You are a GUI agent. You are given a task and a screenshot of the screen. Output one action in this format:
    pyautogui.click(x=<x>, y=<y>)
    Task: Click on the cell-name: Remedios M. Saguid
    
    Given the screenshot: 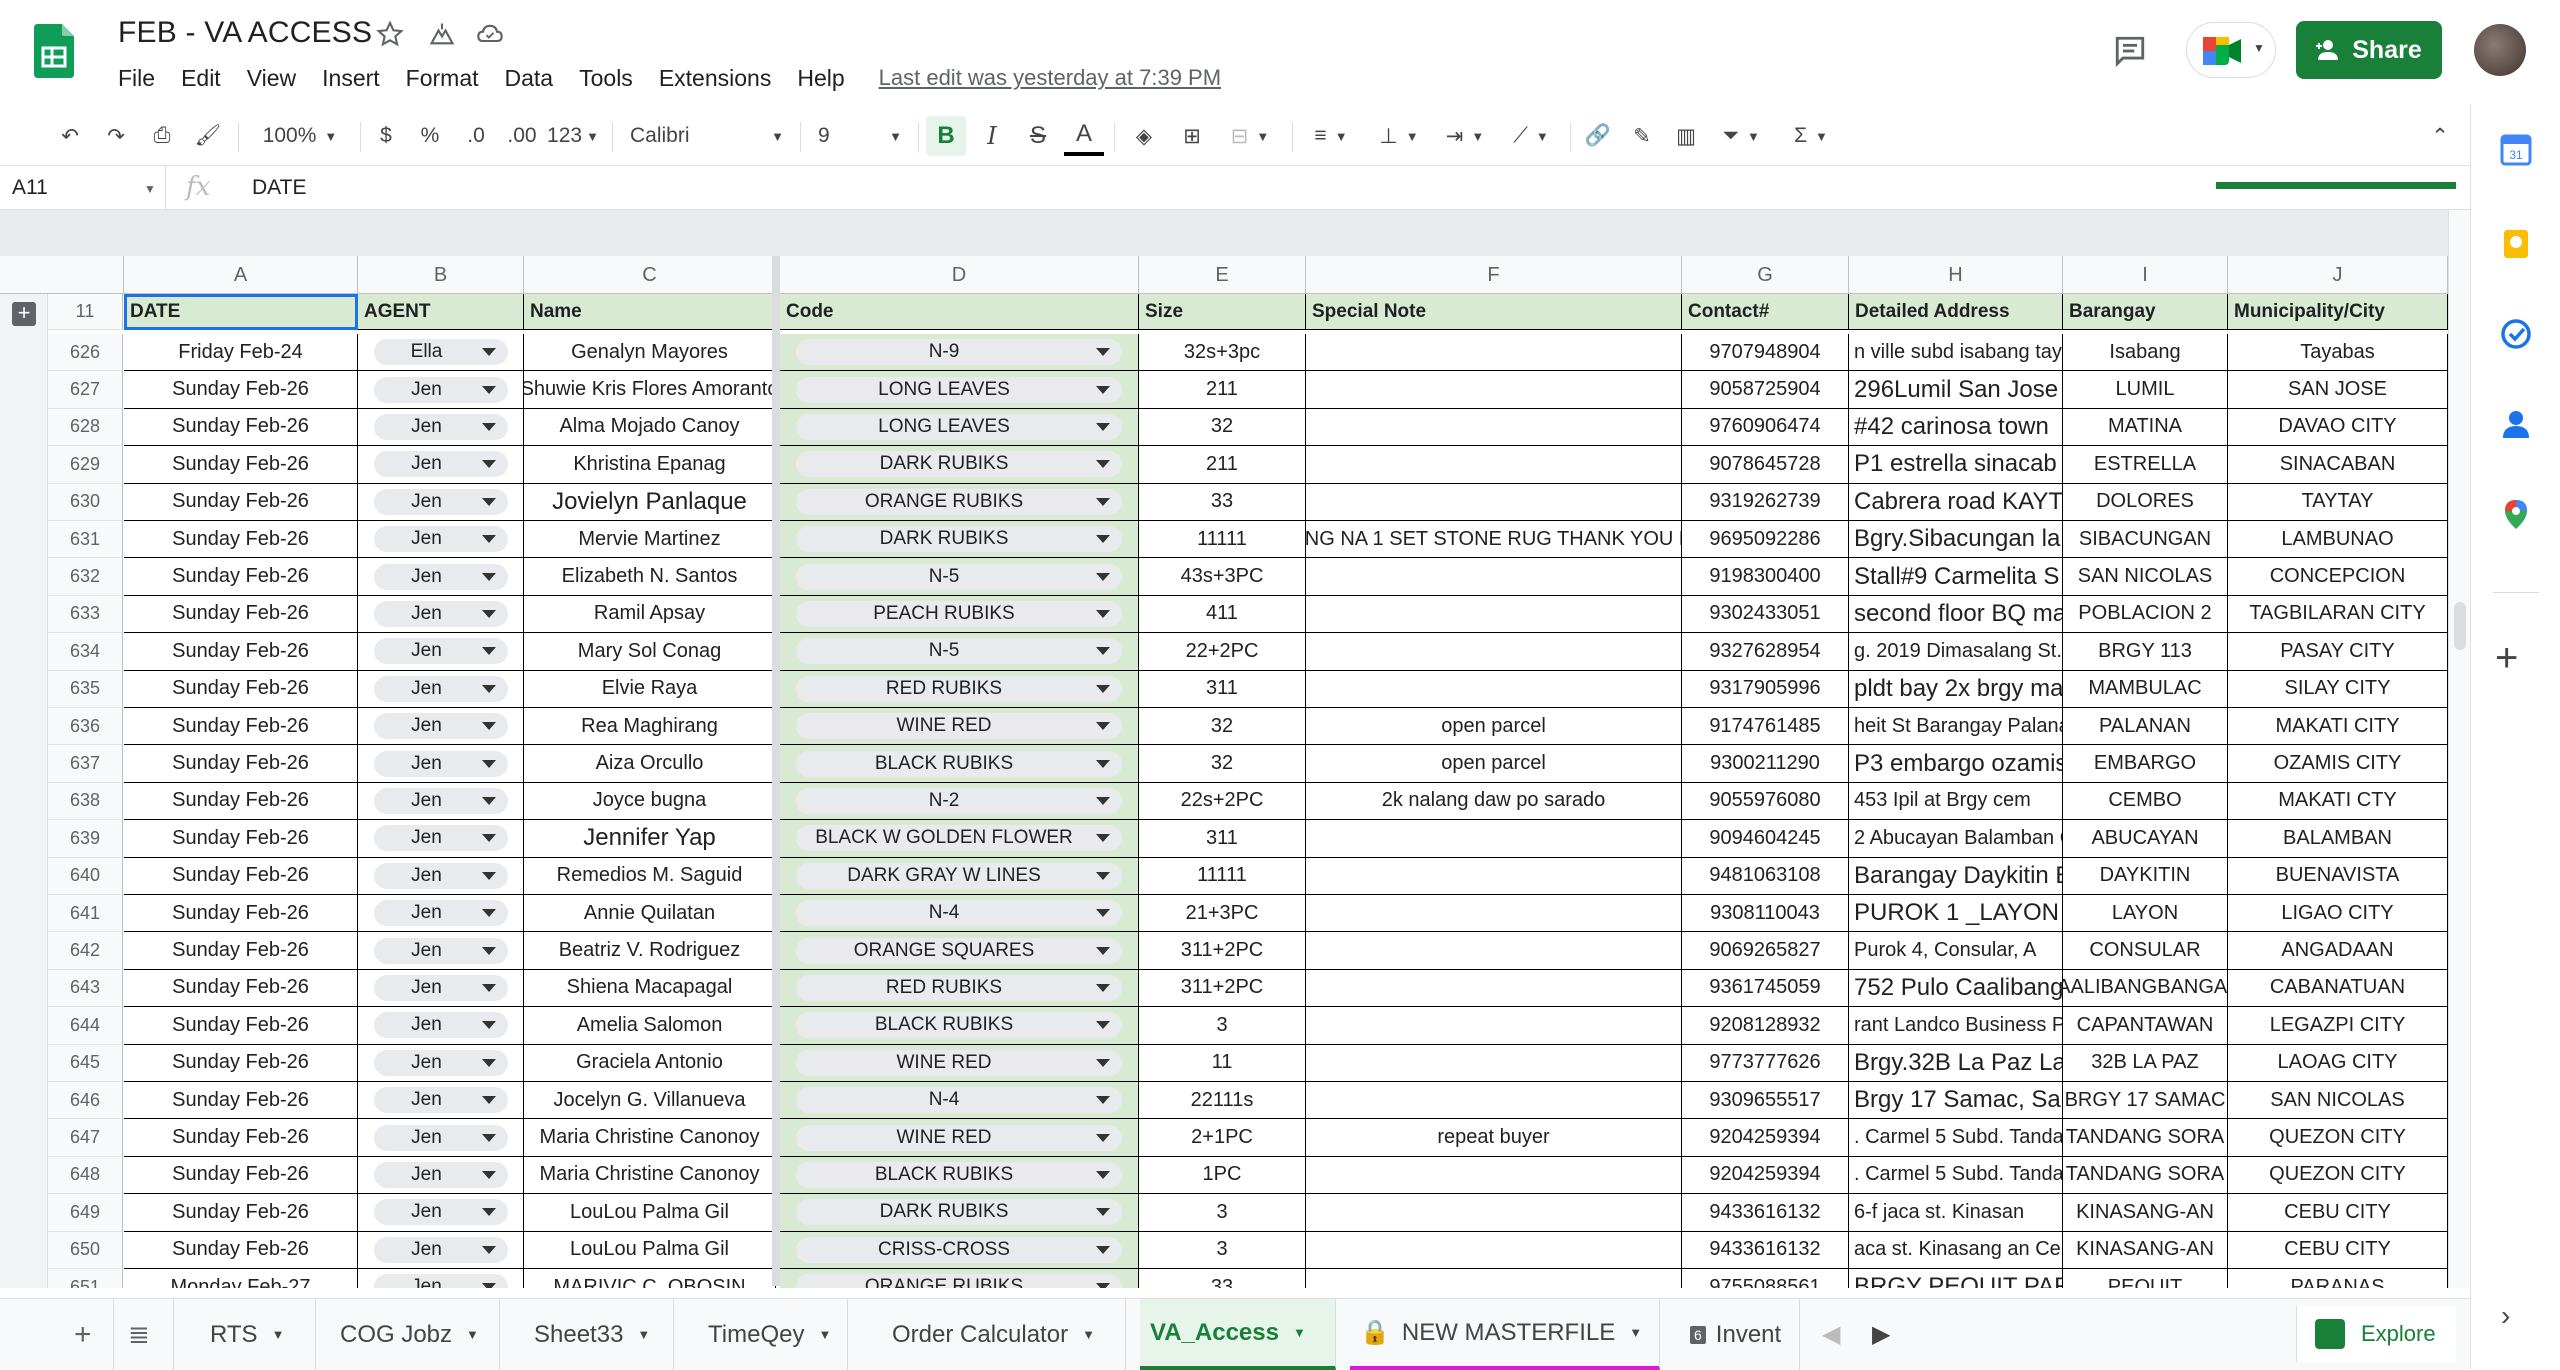 What is the action you would take?
    pyautogui.click(x=650, y=876)
    